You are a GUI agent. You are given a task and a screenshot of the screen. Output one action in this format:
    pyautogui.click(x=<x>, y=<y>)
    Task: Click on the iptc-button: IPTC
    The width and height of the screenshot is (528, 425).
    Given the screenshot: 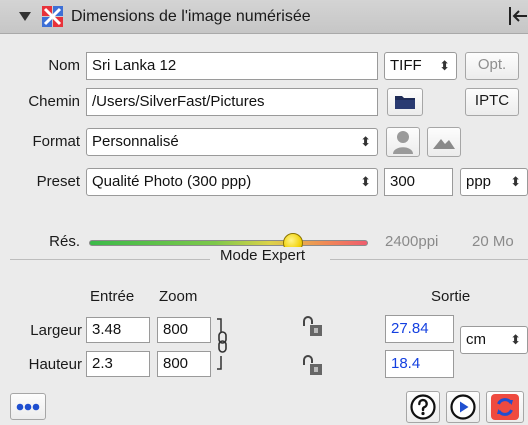 What is the action you would take?
    pyautogui.click(x=492, y=102)
    